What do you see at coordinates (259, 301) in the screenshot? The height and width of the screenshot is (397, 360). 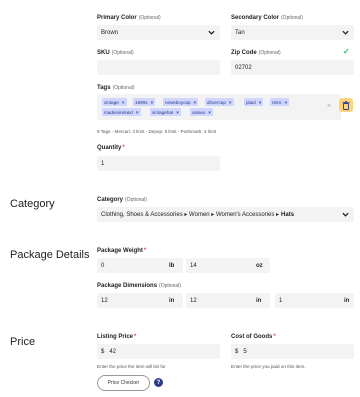 I see `width-unit: in` at bounding box center [259, 301].